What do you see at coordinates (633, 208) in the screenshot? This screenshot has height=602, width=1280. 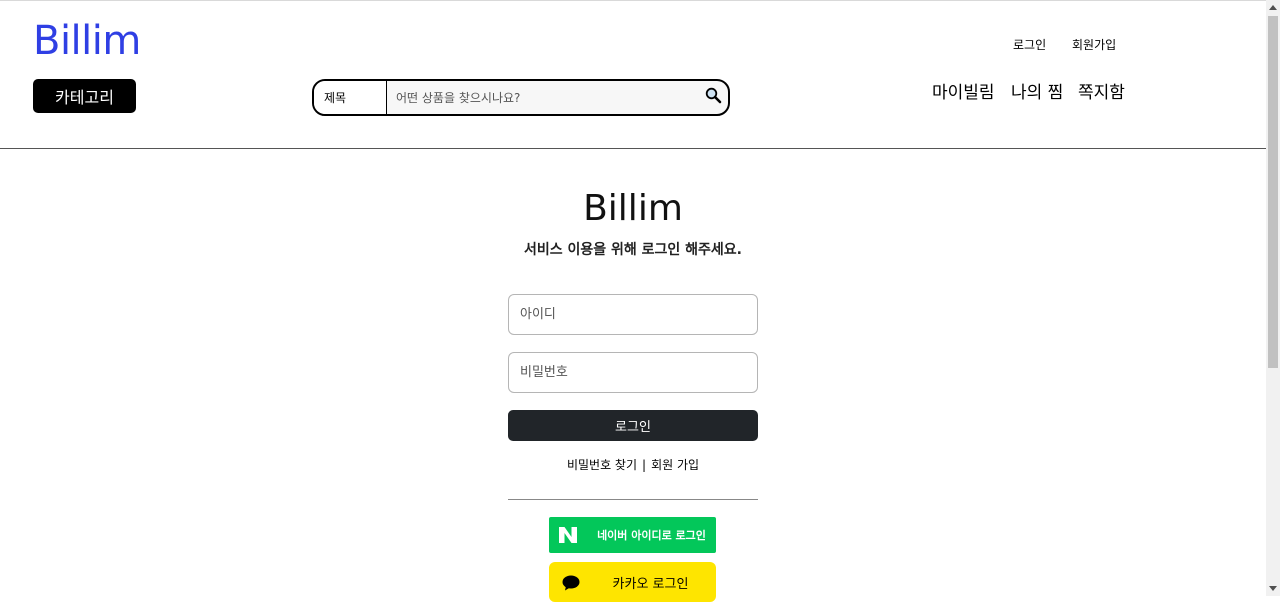 I see `login-title: Billim` at bounding box center [633, 208].